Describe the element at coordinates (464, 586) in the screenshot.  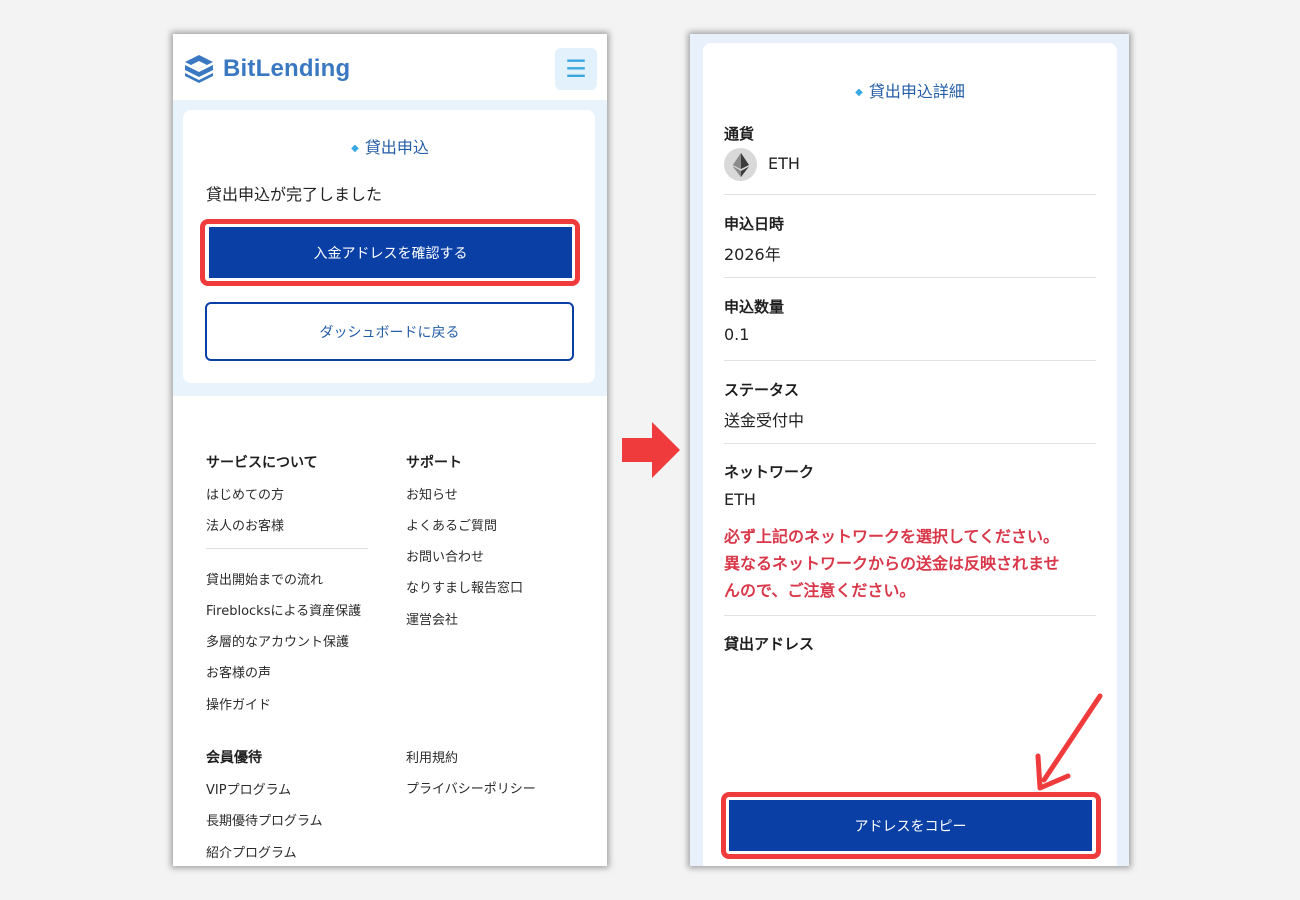
I see `footer-link: なりすまし報告窓口` at that location.